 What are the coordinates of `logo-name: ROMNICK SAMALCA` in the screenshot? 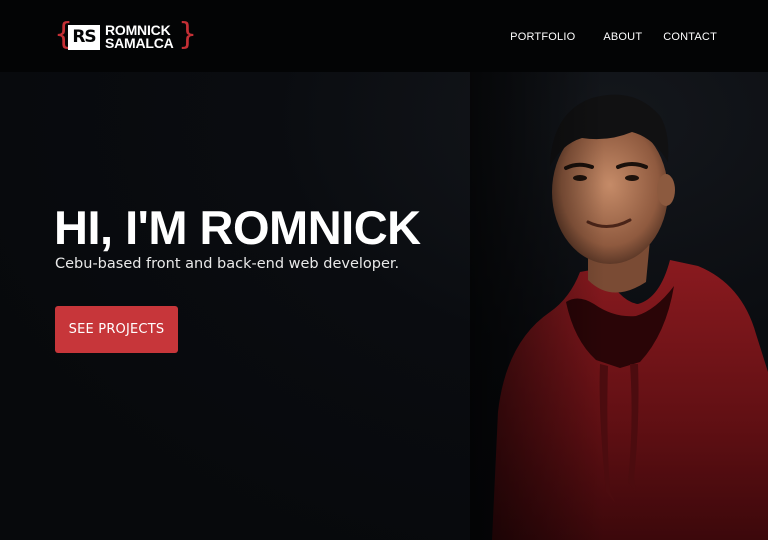 It's located at (139, 37).